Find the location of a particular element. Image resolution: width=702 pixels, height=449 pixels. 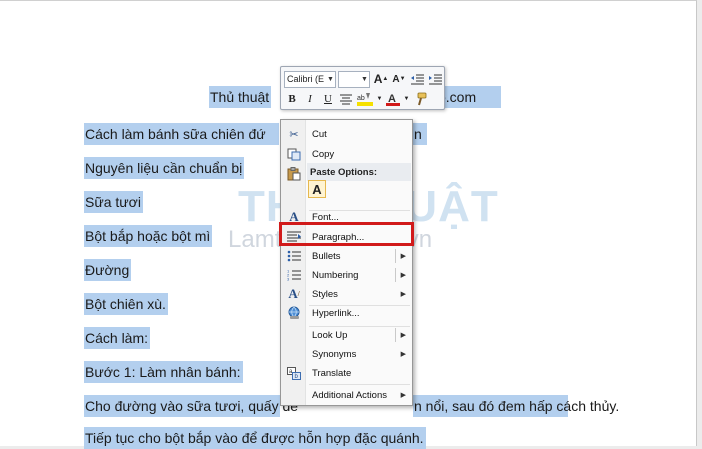

paste-options-header: Paste Options: is located at coordinates (359, 172).